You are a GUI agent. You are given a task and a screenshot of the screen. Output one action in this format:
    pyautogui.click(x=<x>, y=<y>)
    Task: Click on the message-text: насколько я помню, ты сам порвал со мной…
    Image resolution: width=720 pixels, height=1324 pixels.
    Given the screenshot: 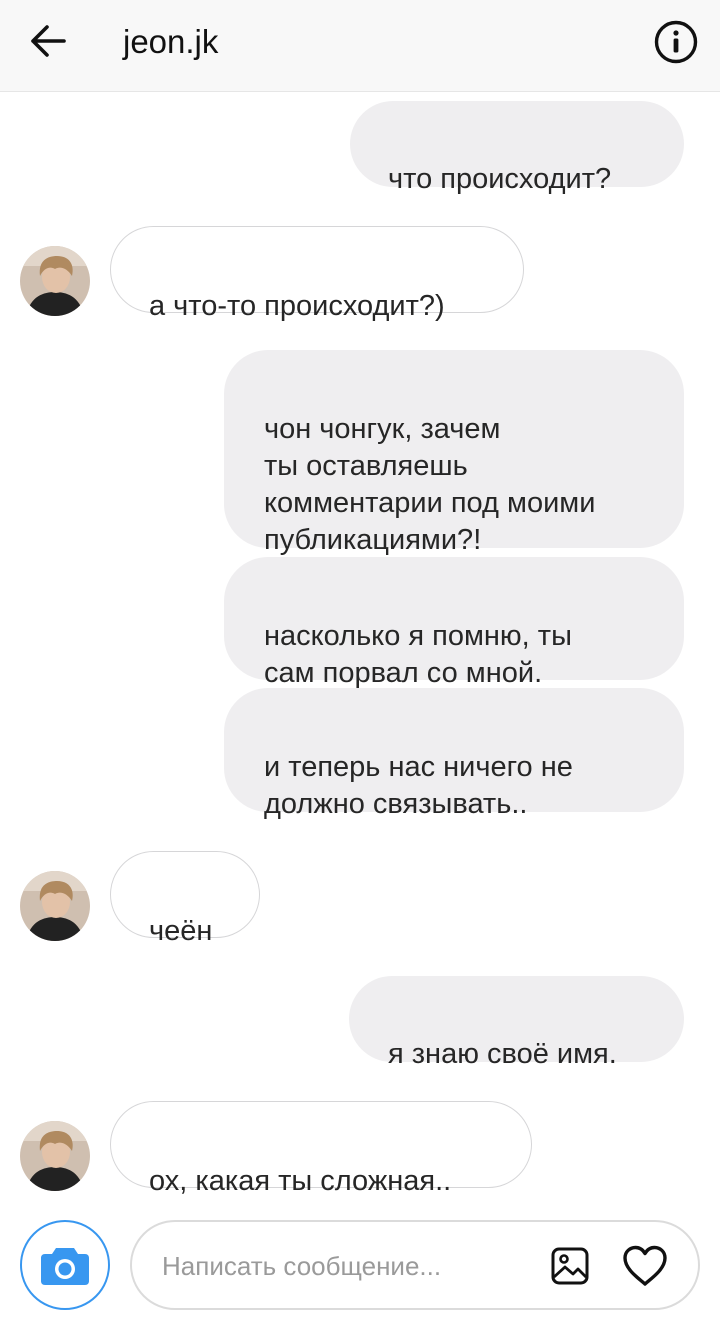 What is the action you would take?
    pyautogui.click(x=418, y=654)
    